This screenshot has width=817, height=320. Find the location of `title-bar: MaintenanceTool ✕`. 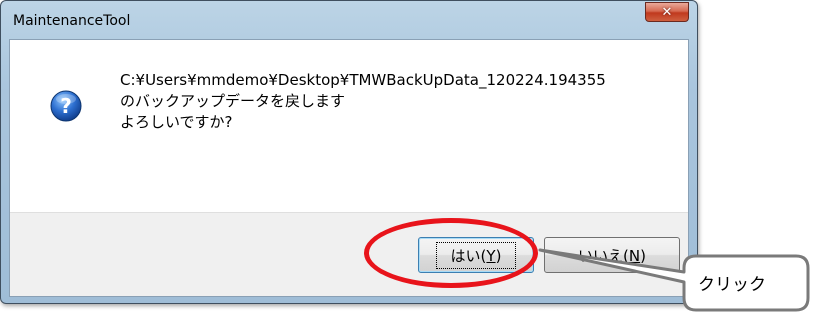

title-bar: MaintenanceTool ✕ is located at coordinates (349, 20).